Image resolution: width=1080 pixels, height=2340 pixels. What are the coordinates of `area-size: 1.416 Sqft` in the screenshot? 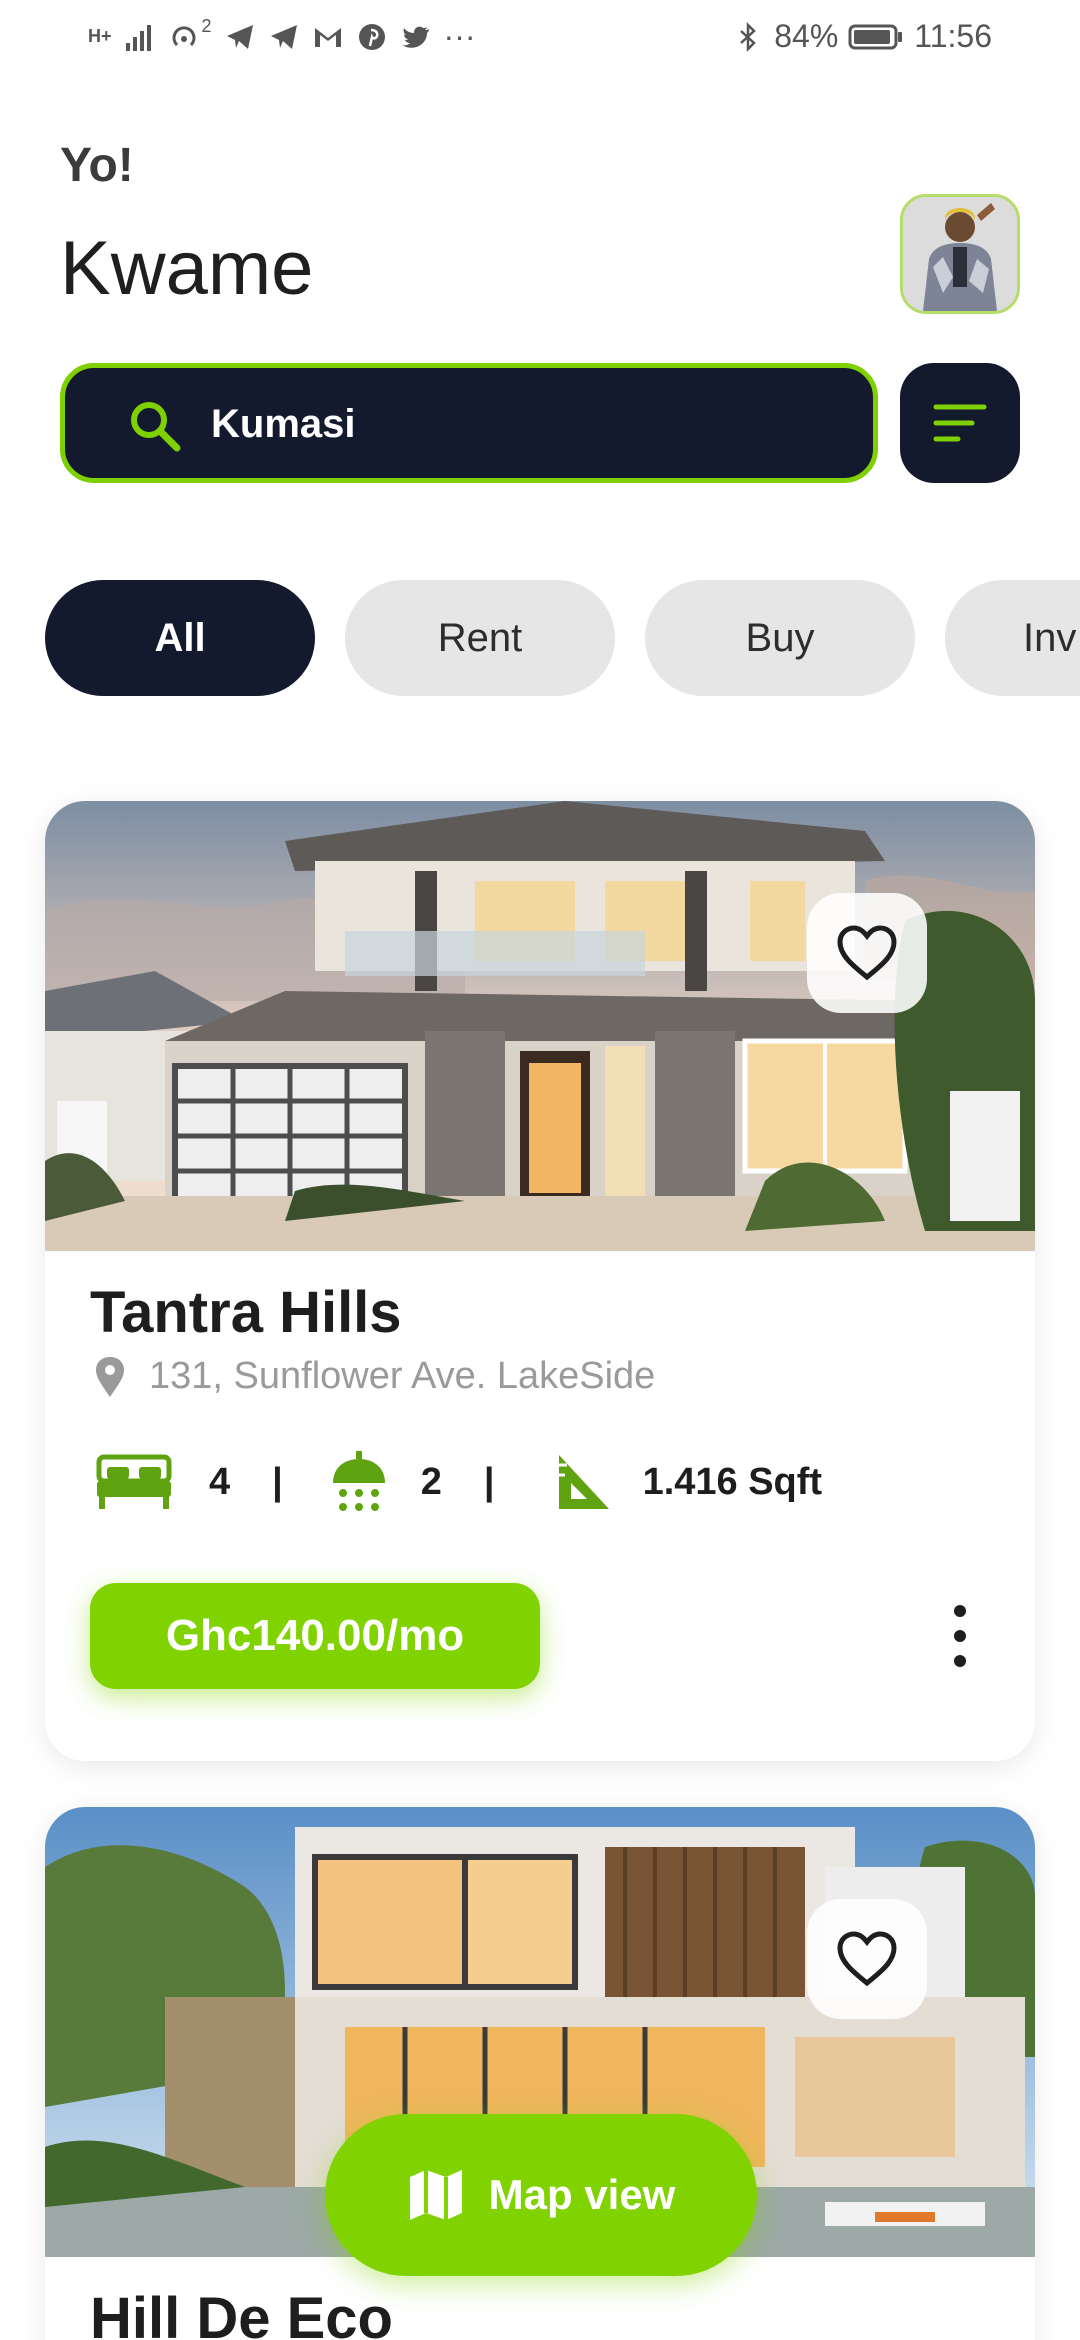 It's located at (732, 1481).